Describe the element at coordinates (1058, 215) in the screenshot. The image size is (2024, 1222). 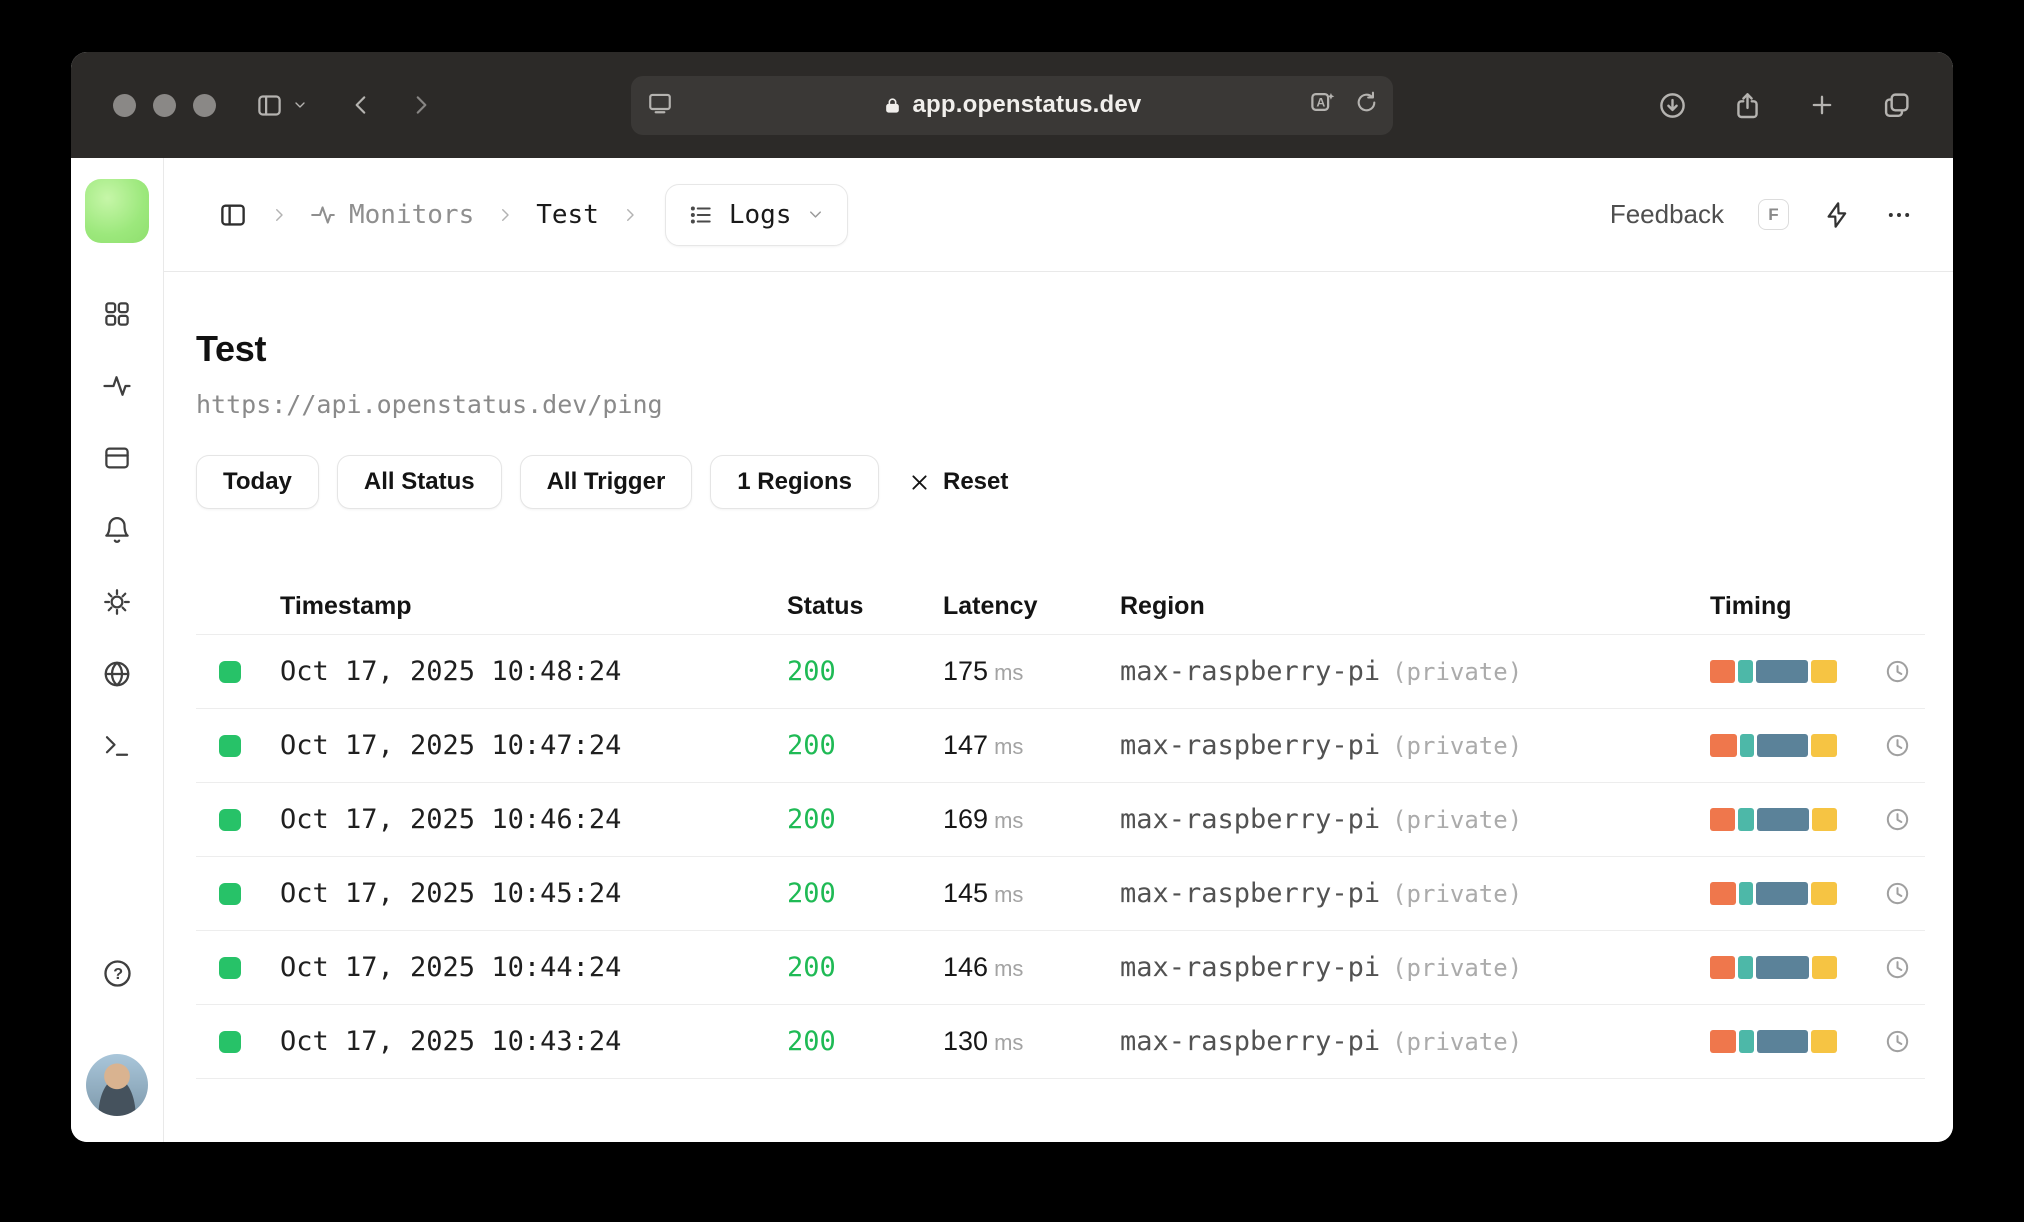
I see `breadcrumb-bar: Monitors Test Logs Feedback F` at that location.